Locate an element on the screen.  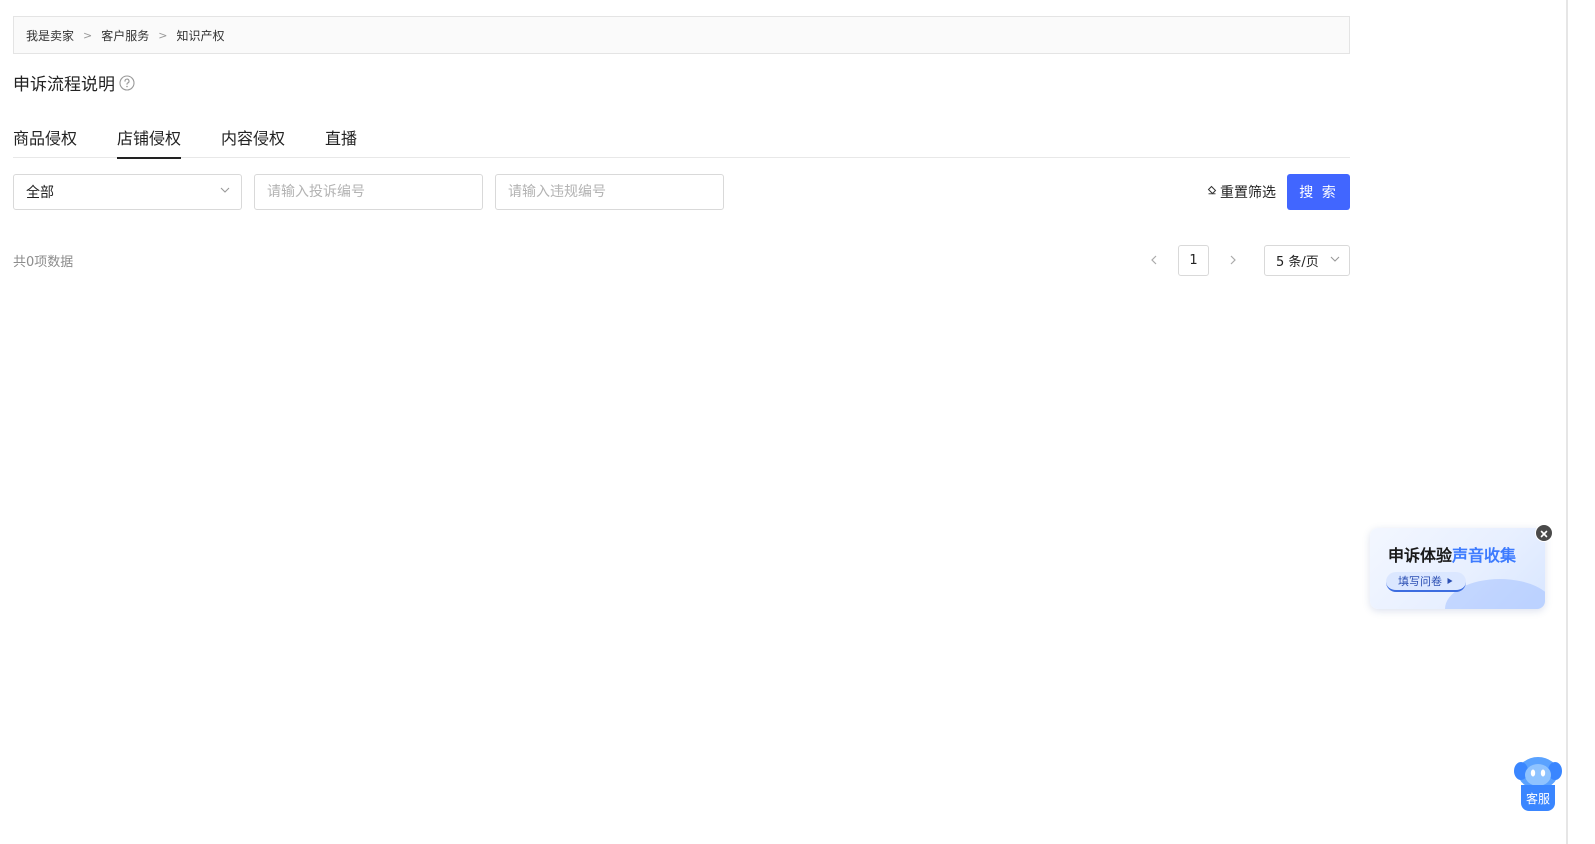
breadcrumb-item-customer-service: 客户服务 is located at coordinates (125, 35).